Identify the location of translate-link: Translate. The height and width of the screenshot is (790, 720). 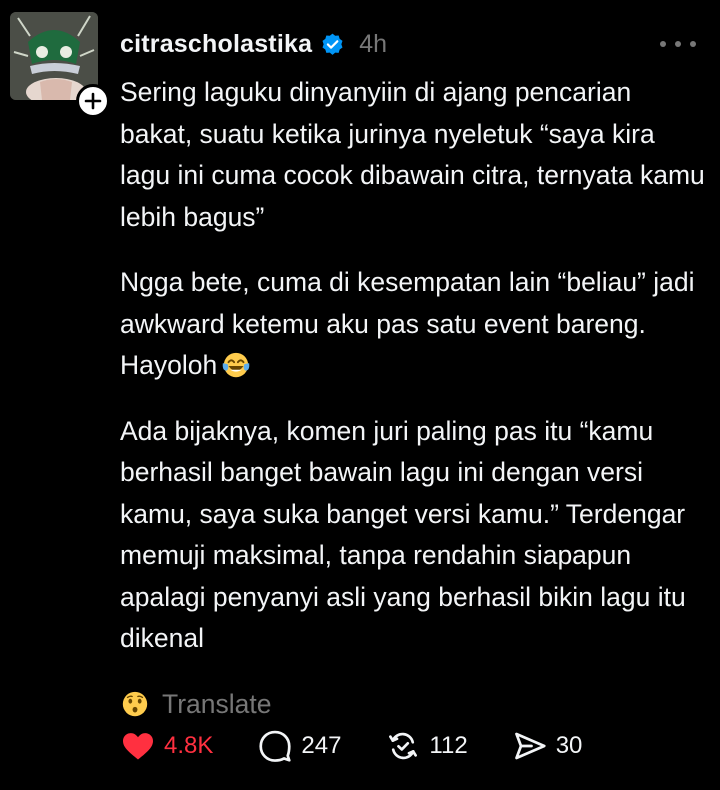
(216, 704).